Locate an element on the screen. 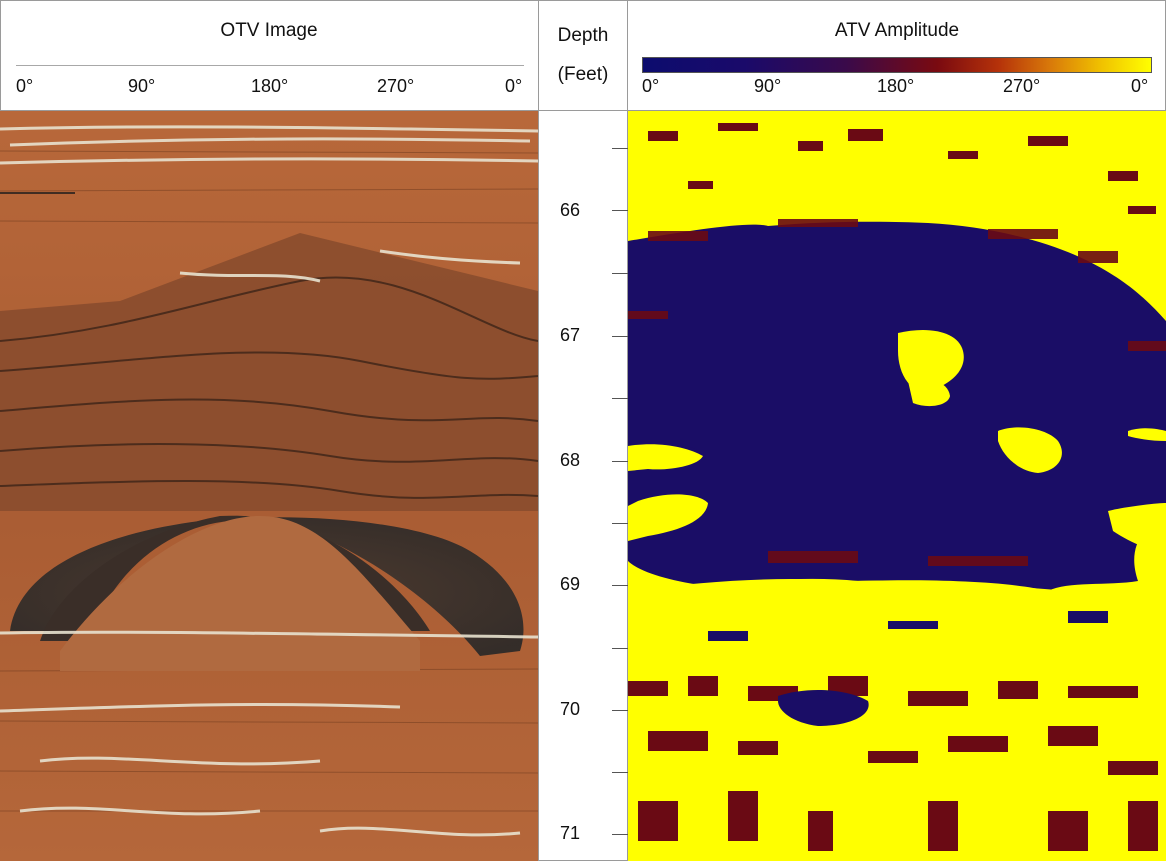 This screenshot has width=1166, height=861. atv-header: ATV Amplitude 0° 90° 180° 270° 0° is located at coordinates (897, 55).